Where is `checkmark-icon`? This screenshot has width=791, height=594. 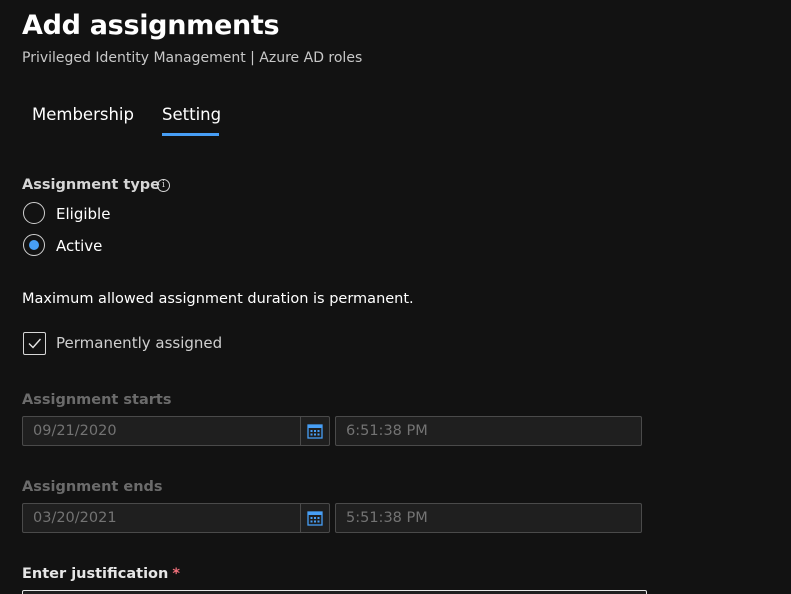
checkmark-icon is located at coordinates (35, 343).